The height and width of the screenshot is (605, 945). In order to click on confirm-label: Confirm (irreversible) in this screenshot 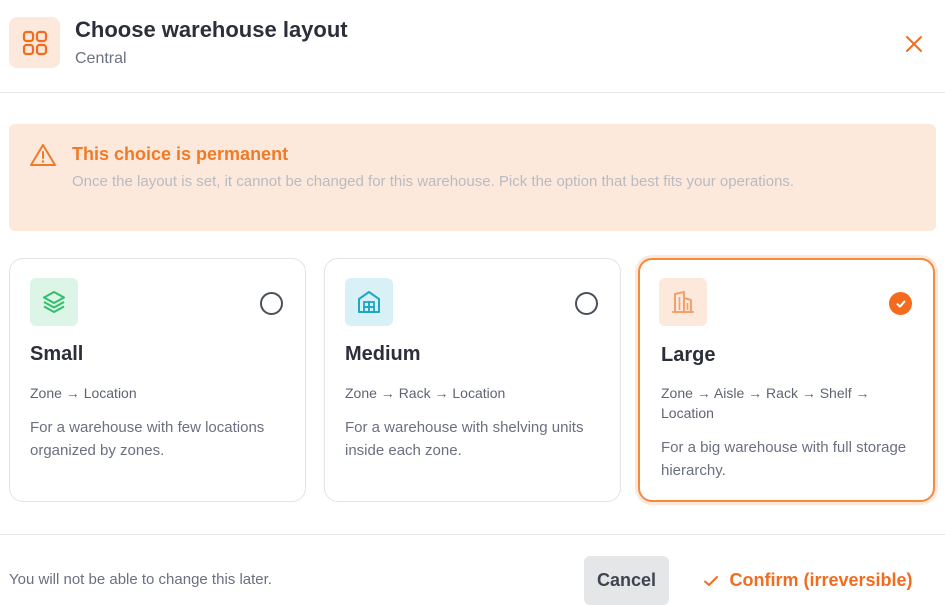, I will do `click(821, 580)`.